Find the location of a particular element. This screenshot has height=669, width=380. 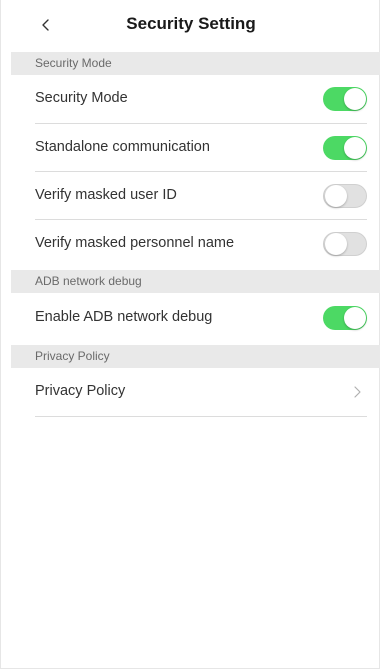

chevron-left-icon is located at coordinates (45, 25).